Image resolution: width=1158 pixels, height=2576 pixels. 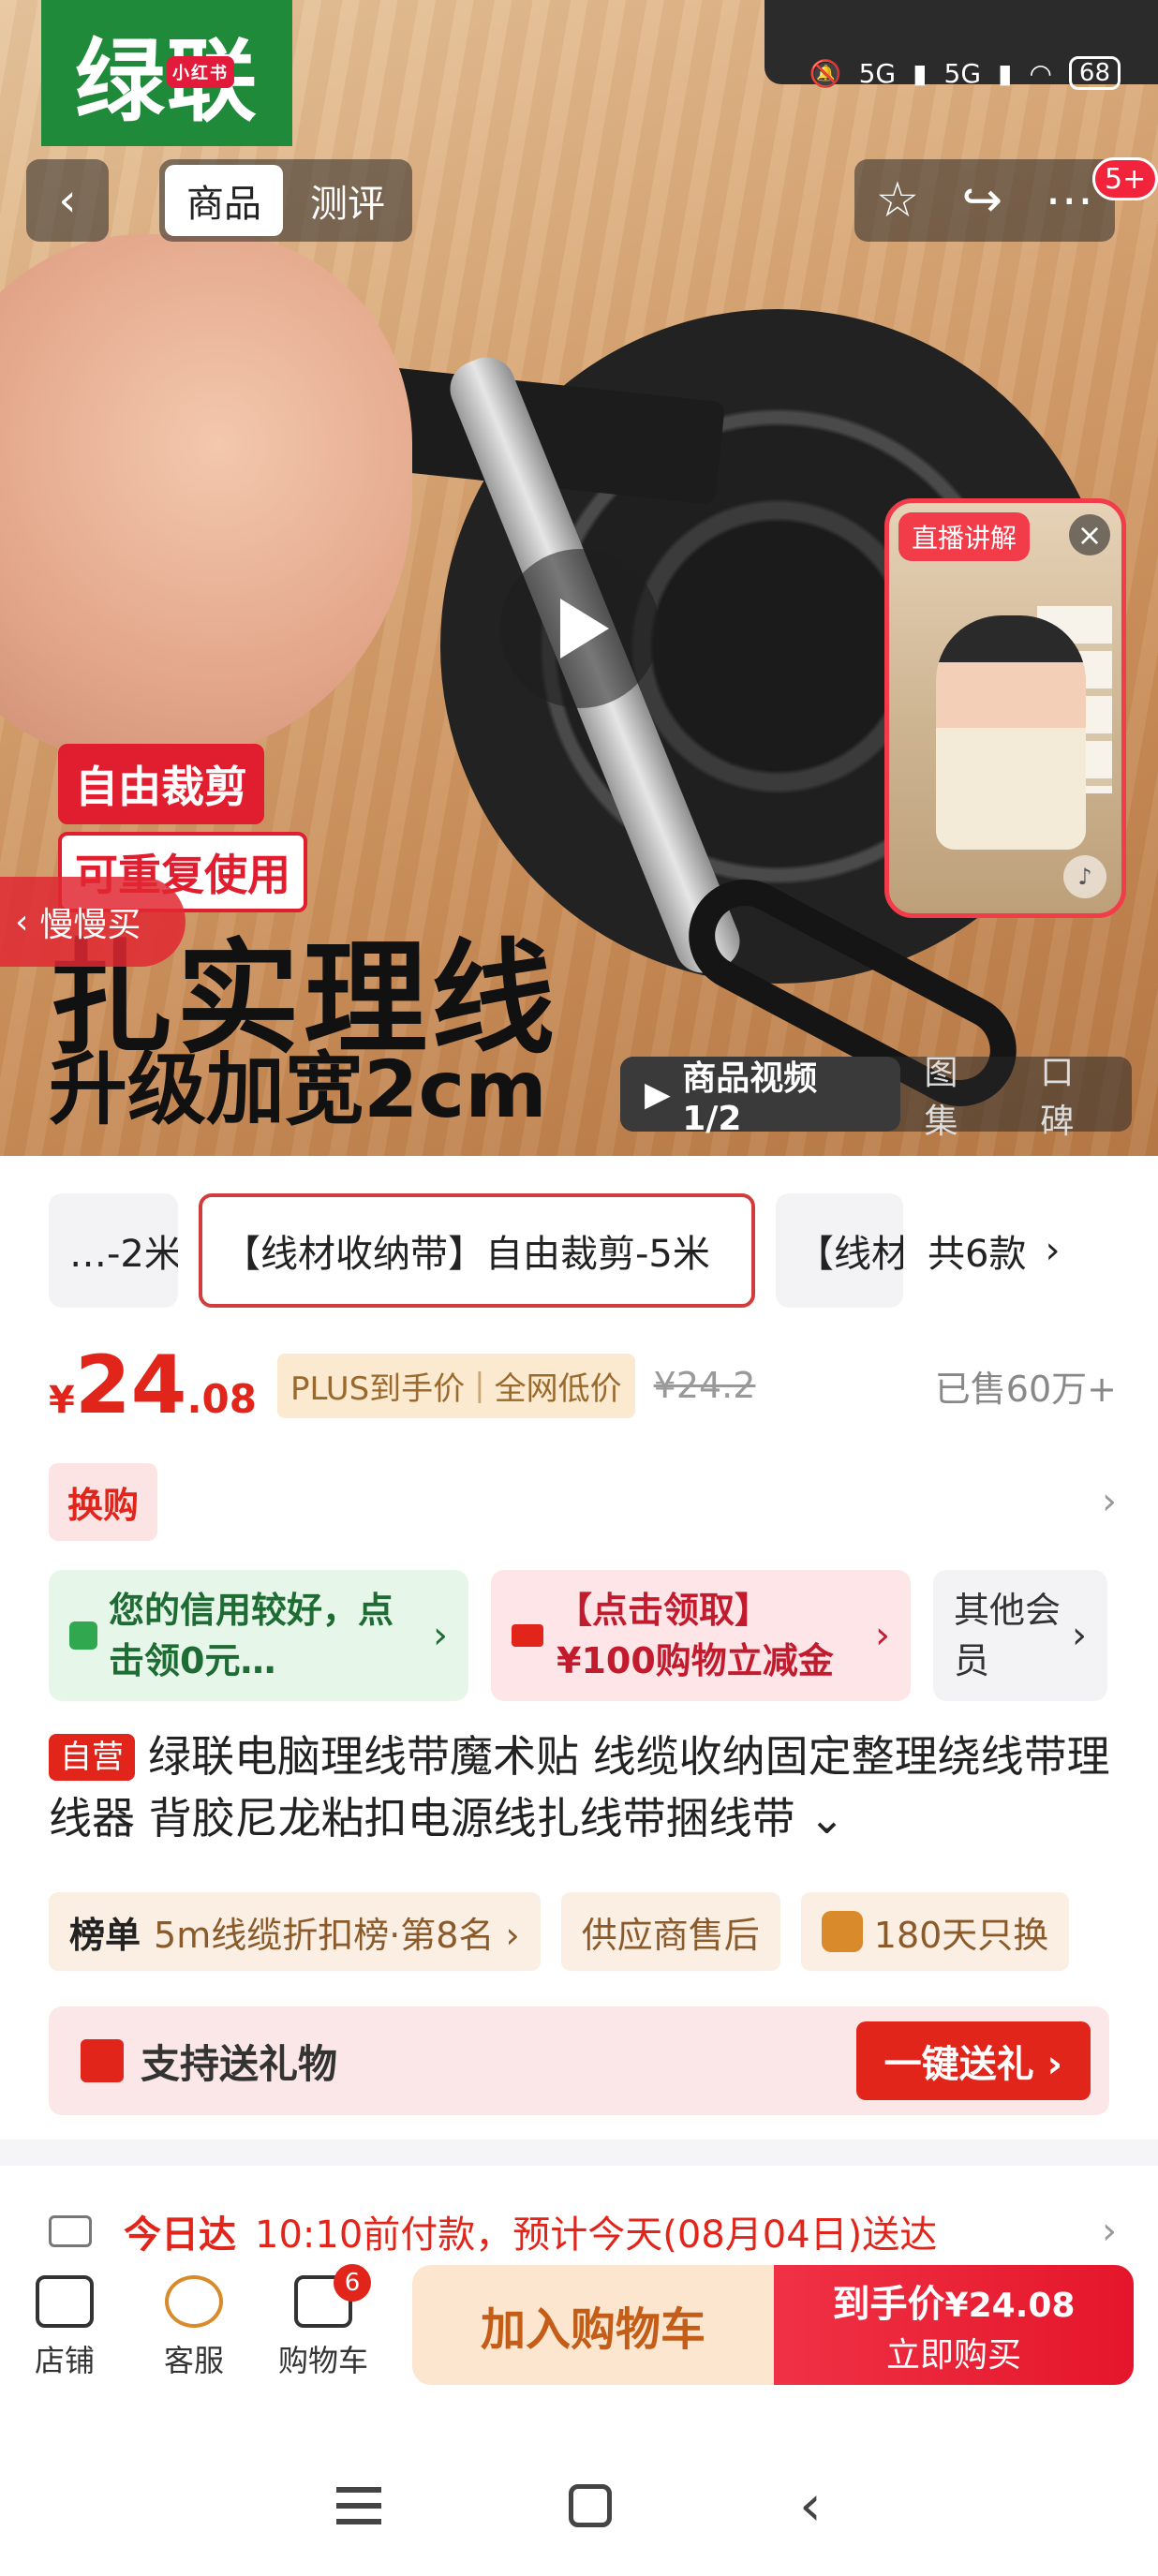 What do you see at coordinates (1069, 201) in the screenshot?
I see `more-icon: ⋯` at bounding box center [1069, 201].